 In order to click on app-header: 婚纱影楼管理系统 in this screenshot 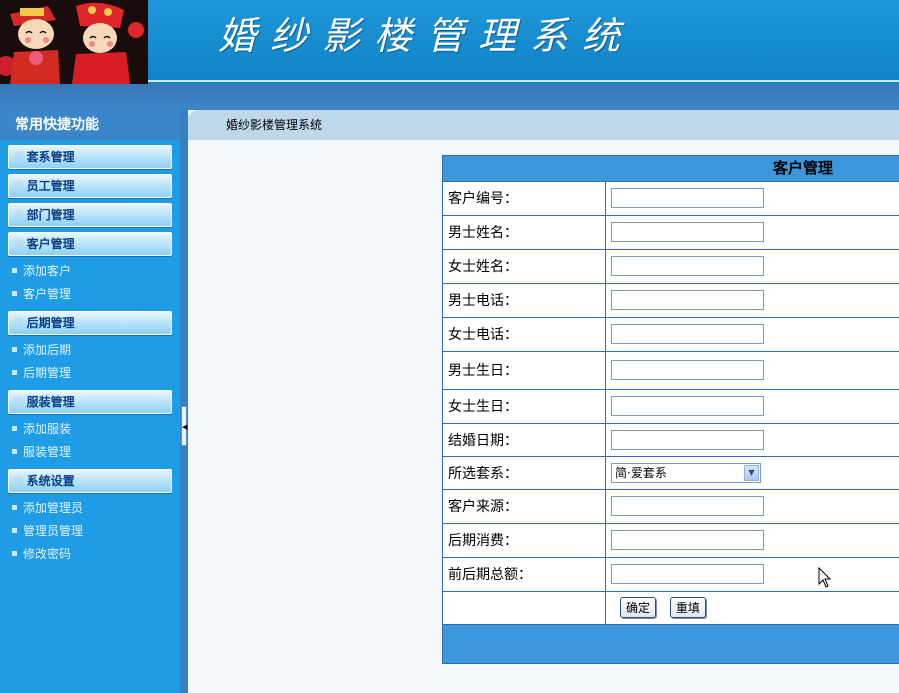, I will do `click(449, 42)`.